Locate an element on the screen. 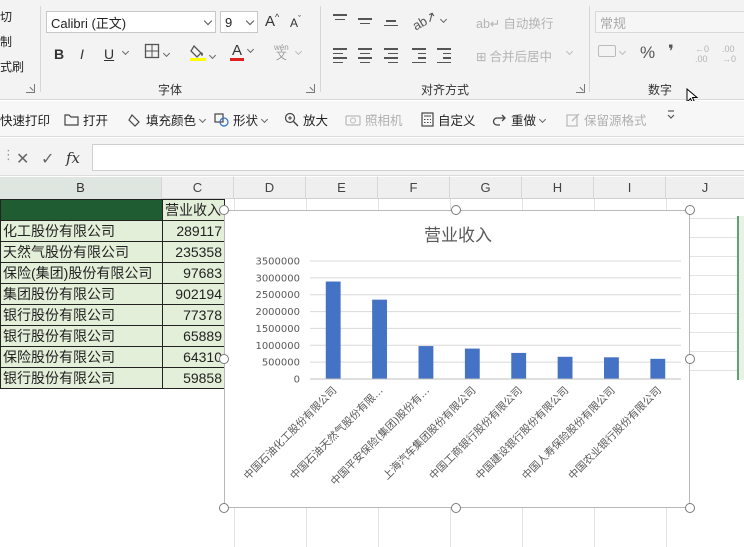  alignment-launcher-icon is located at coordinates (580, 88).